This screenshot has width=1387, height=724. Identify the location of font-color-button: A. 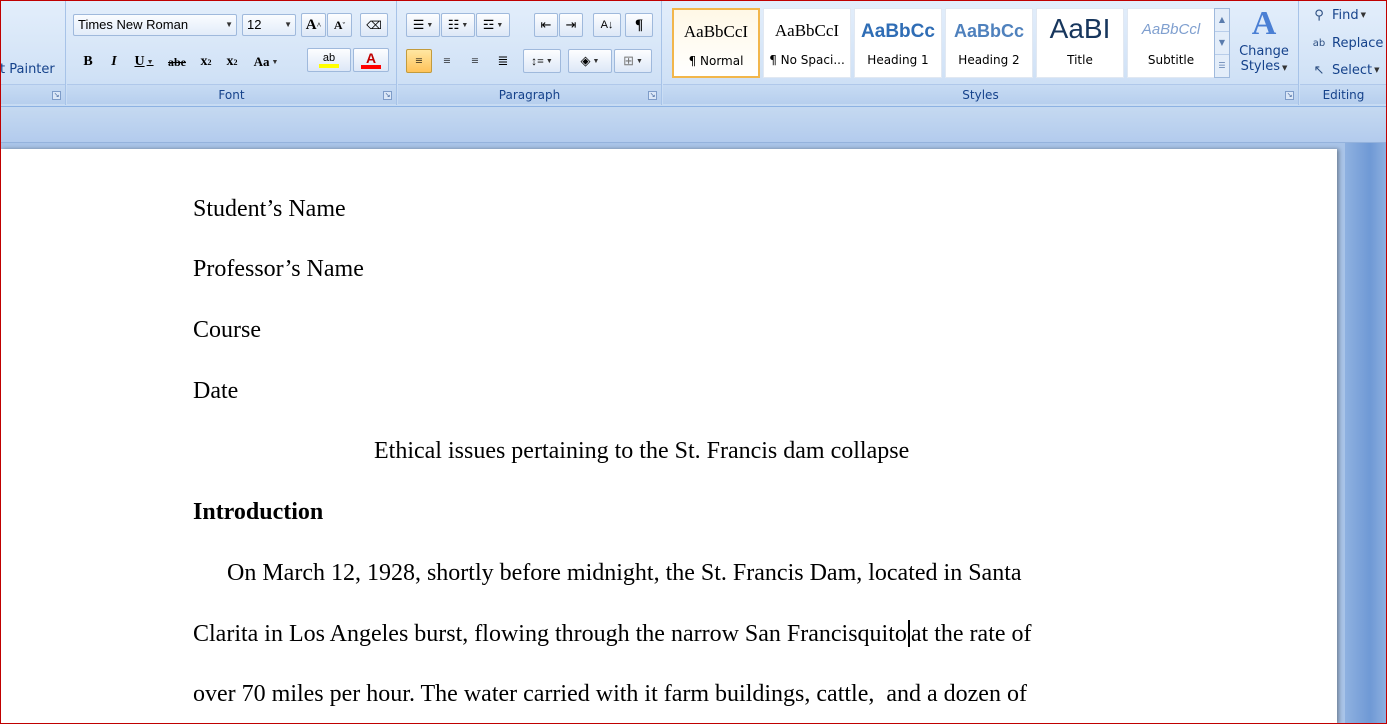
(371, 60).